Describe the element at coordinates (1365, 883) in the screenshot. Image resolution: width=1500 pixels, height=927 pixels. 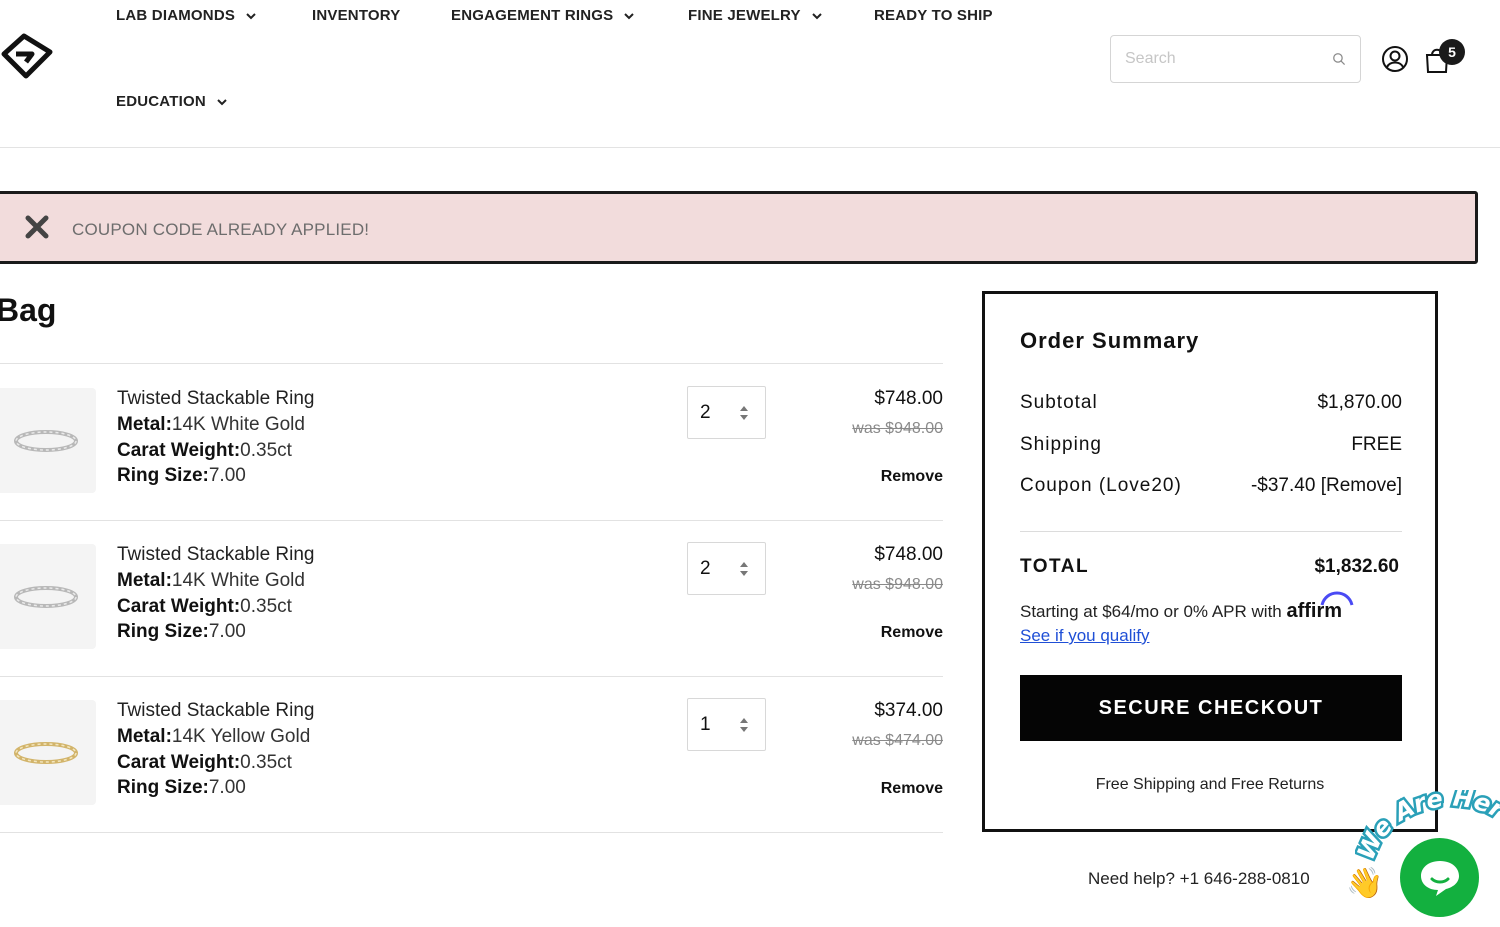
I see `waving-hand-icon: 👋` at that location.